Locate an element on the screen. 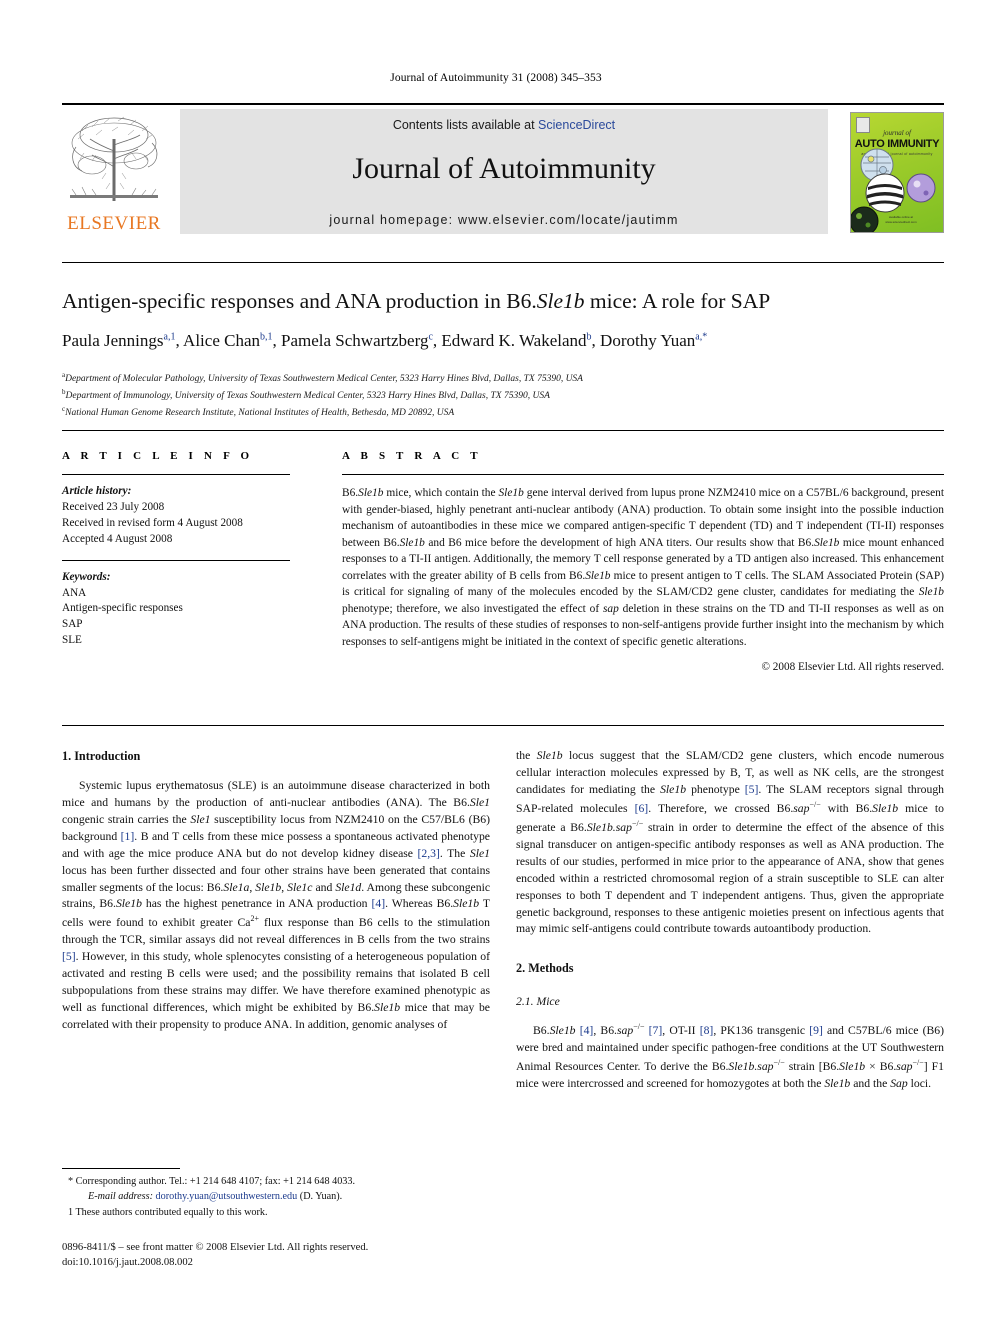 The width and height of the screenshot is (992, 1323). heading-introduction: 1. Introduction is located at coordinates (101, 756).